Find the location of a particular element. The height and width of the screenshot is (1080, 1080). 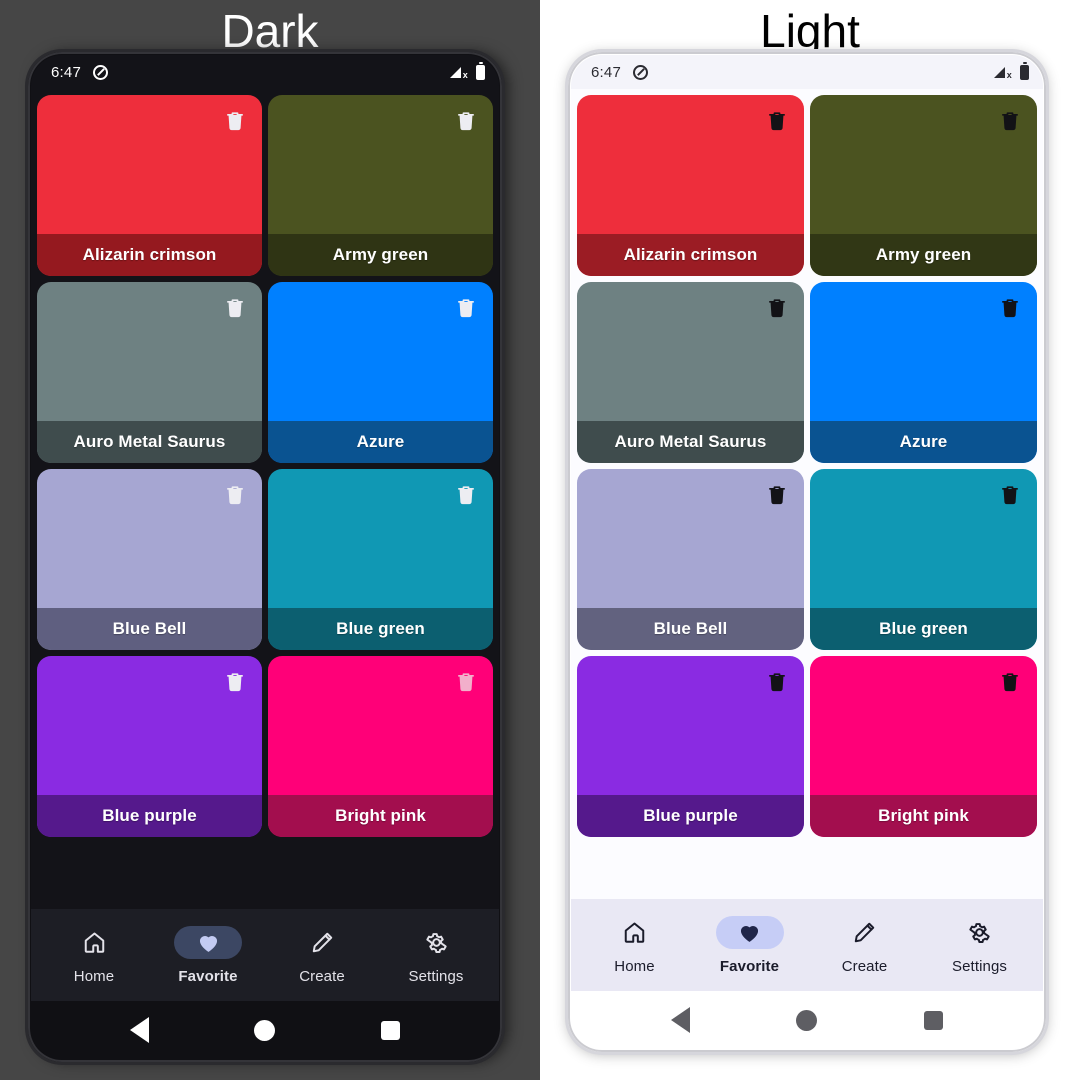

color-card-label: Blue Bell is located at coordinates (690, 629).